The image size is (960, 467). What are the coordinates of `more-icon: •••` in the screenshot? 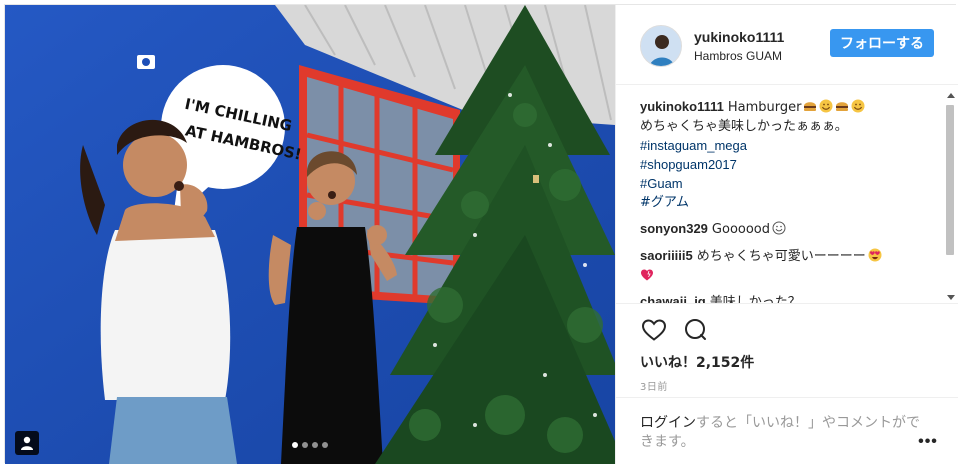 It's located at (928, 441).